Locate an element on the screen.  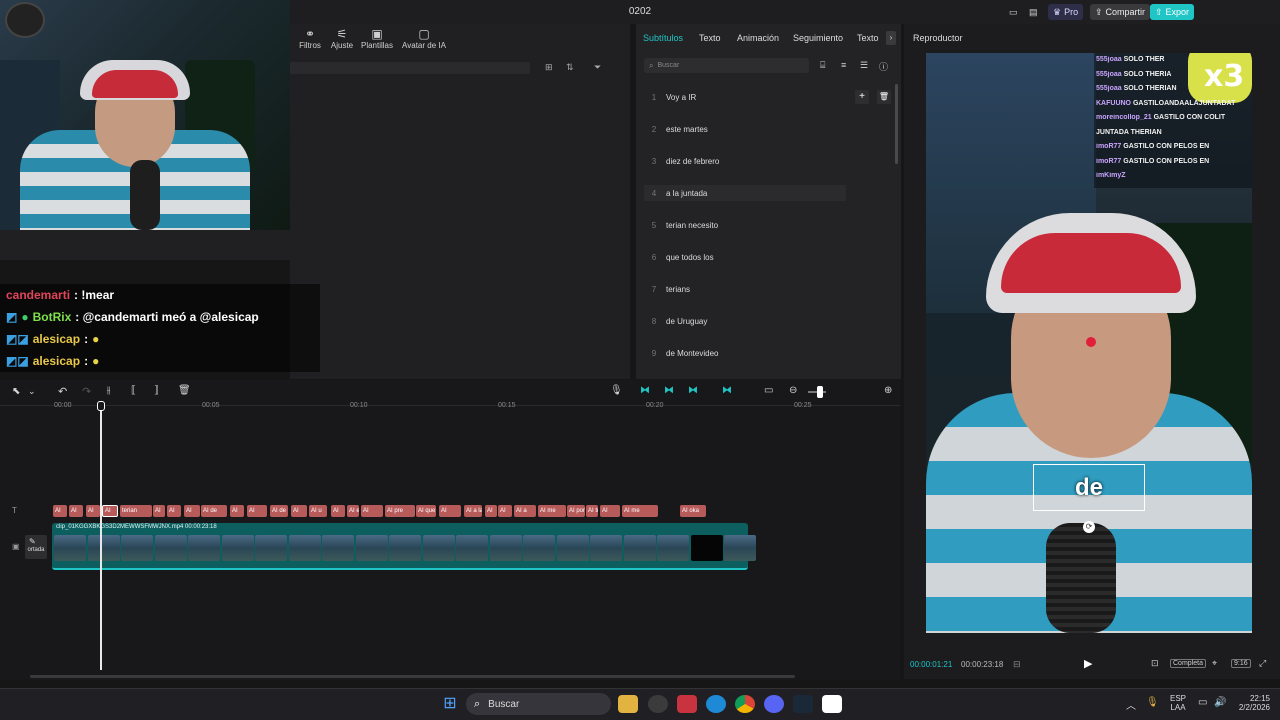
tab-tracking: Seguimiento is located at coordinates (818, 38).